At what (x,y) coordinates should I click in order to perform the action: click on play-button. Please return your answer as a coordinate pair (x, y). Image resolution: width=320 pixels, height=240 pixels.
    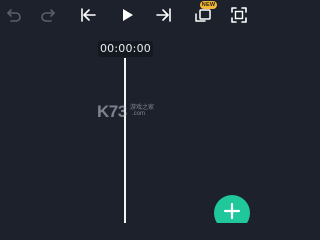
    Looking at the image, I should click on (127, 15).